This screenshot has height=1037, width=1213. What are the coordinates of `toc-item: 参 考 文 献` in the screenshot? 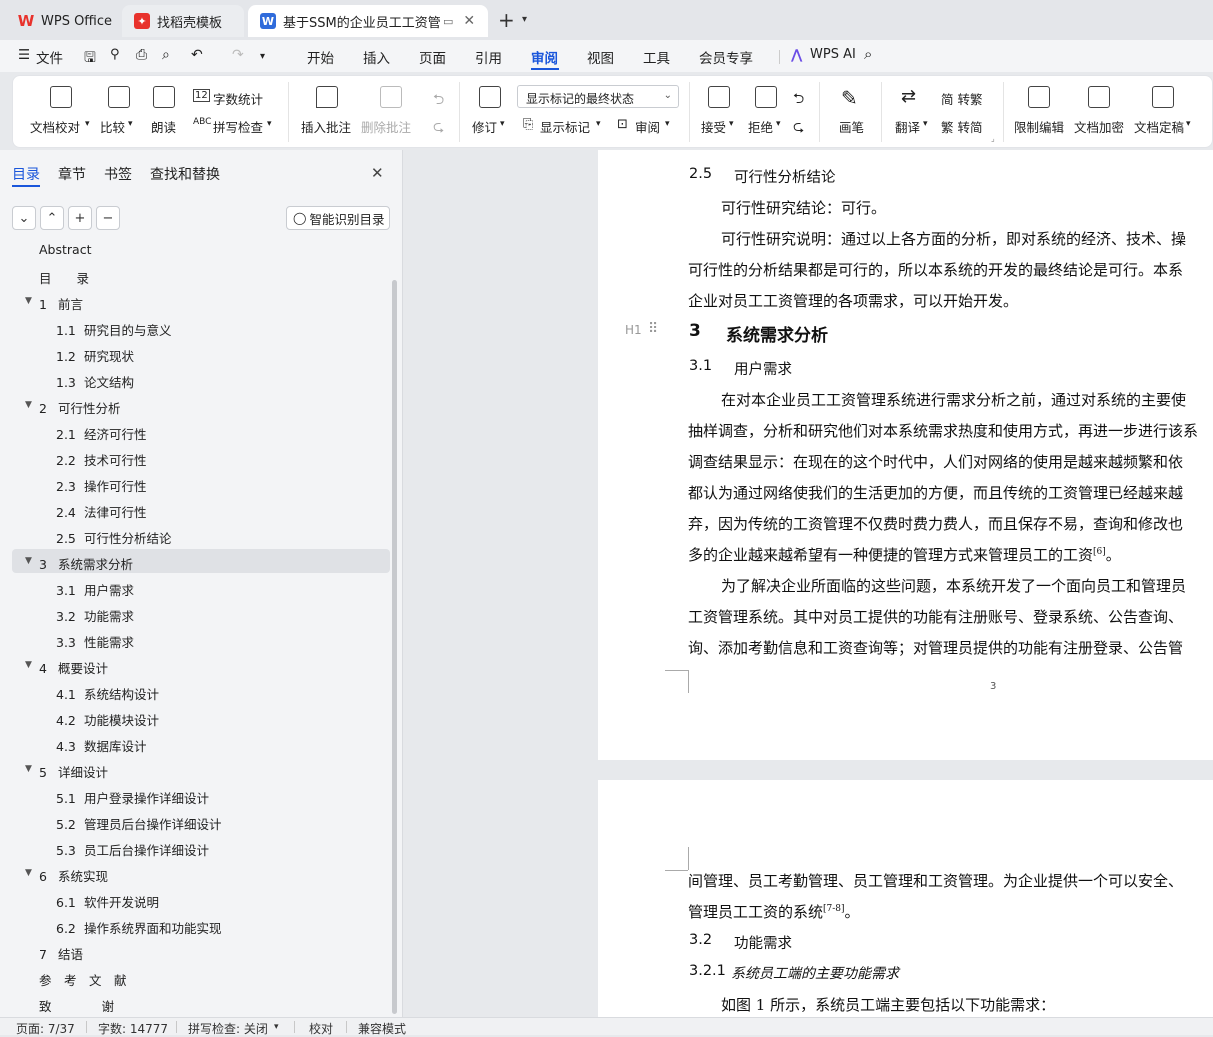 It's located at (83, 979).